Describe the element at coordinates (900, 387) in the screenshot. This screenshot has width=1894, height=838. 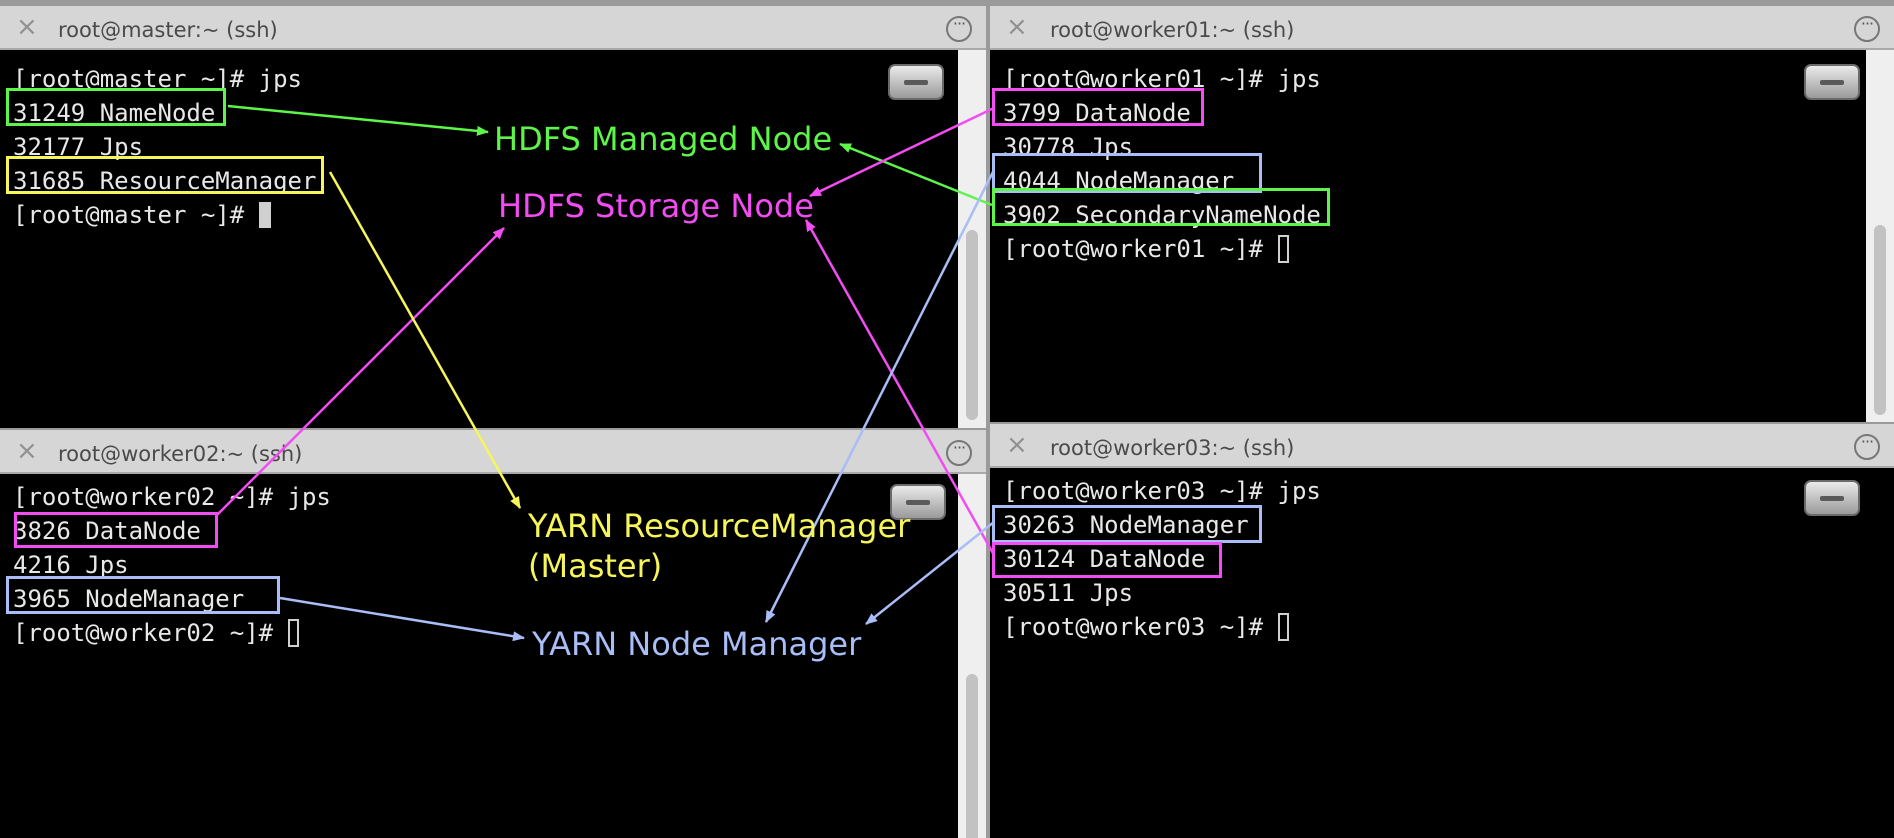
I see `arrow-datanode-w03-to-storage` at that location.